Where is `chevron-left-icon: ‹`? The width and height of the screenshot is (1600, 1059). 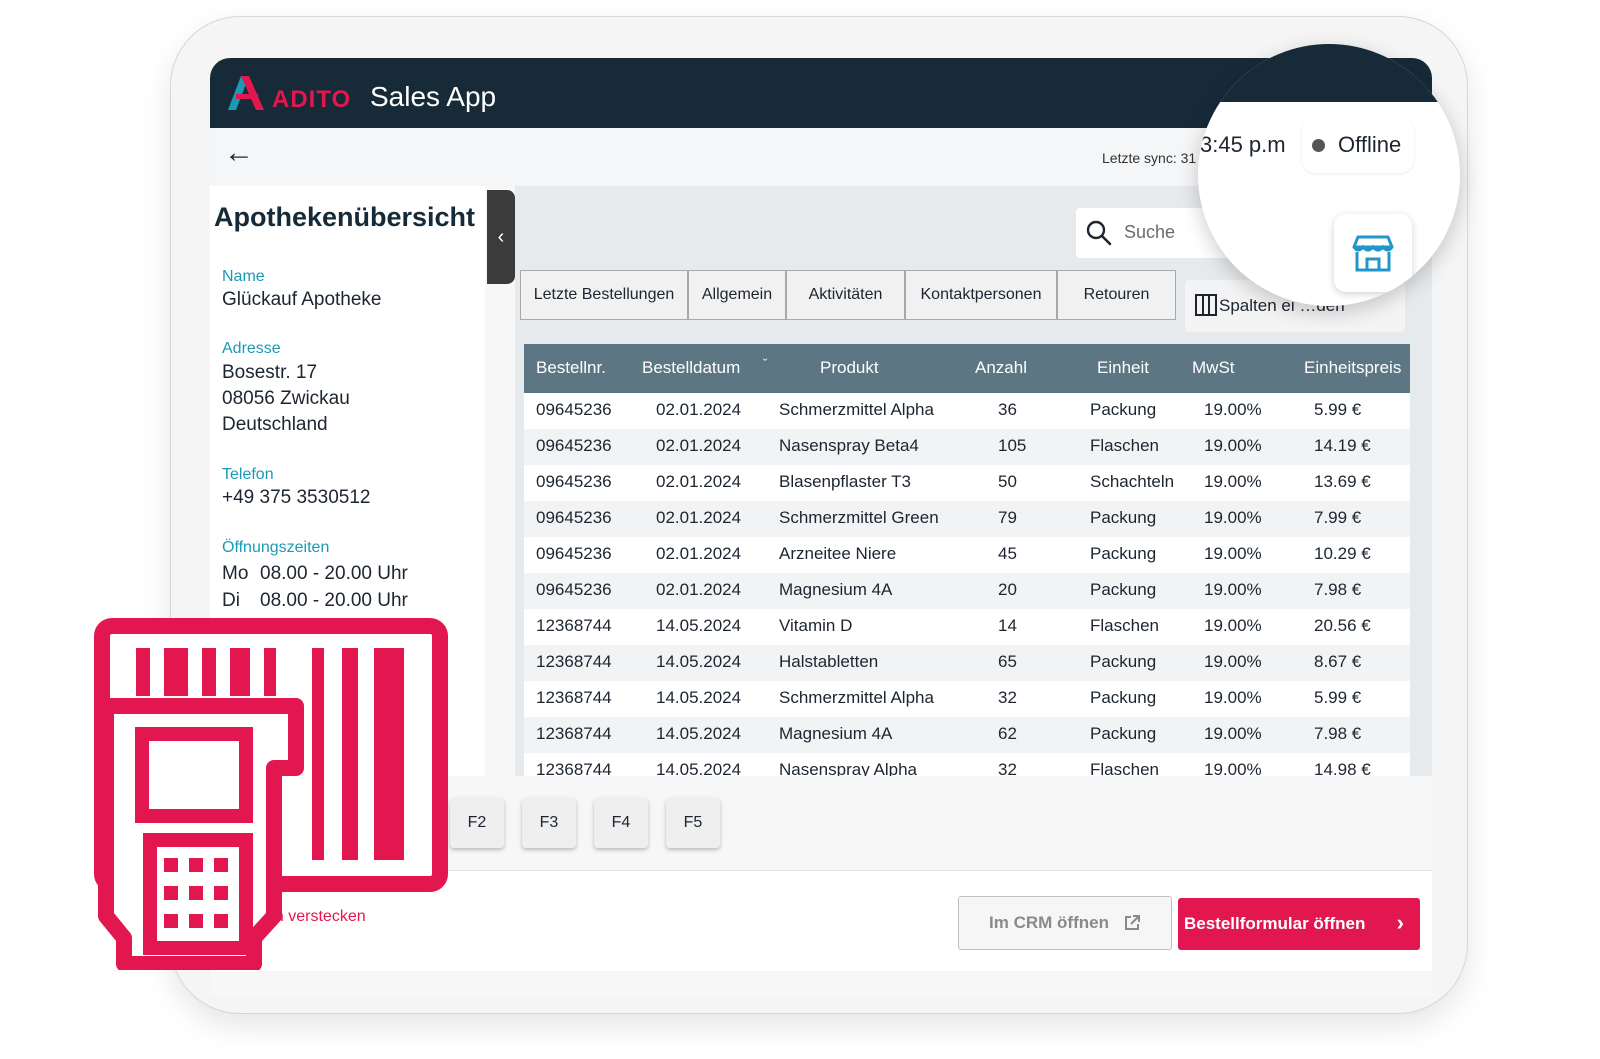 chevron-left-icon: ‹ is located at coordinates (501, 237).